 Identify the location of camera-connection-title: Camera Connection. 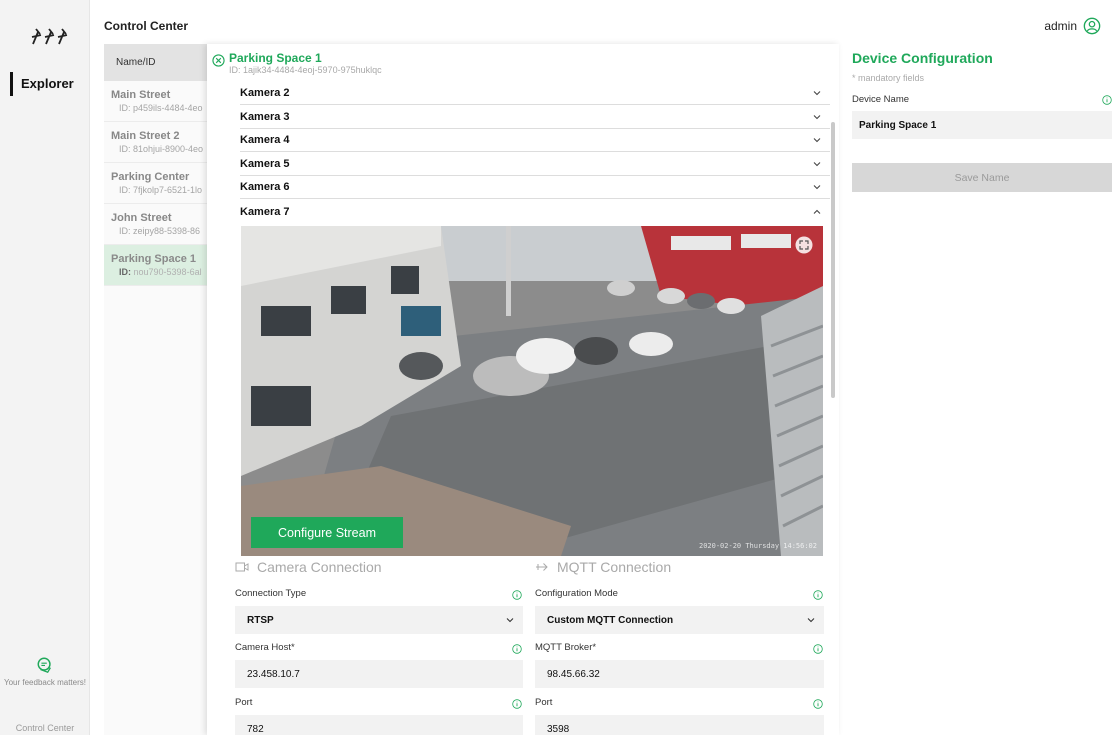
(308, 567).